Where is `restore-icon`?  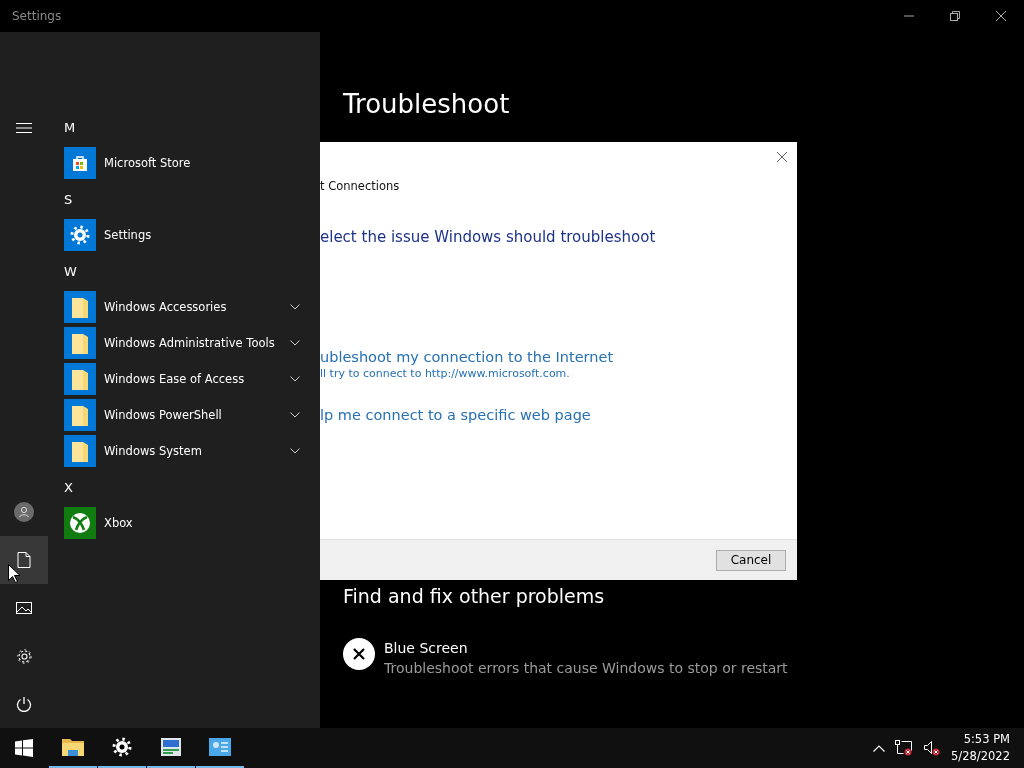 restore-icon is located at coordinates (955, 16).